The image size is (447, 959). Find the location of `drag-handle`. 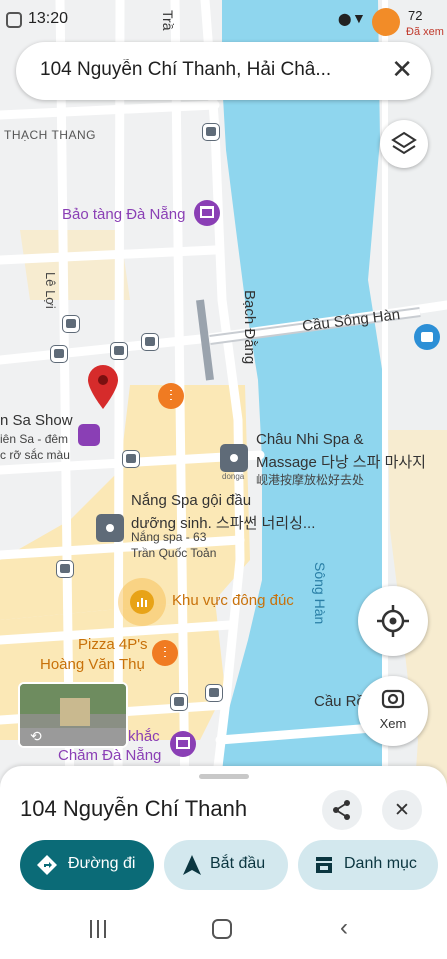

drag-handle is located at coordinates (224, 776).